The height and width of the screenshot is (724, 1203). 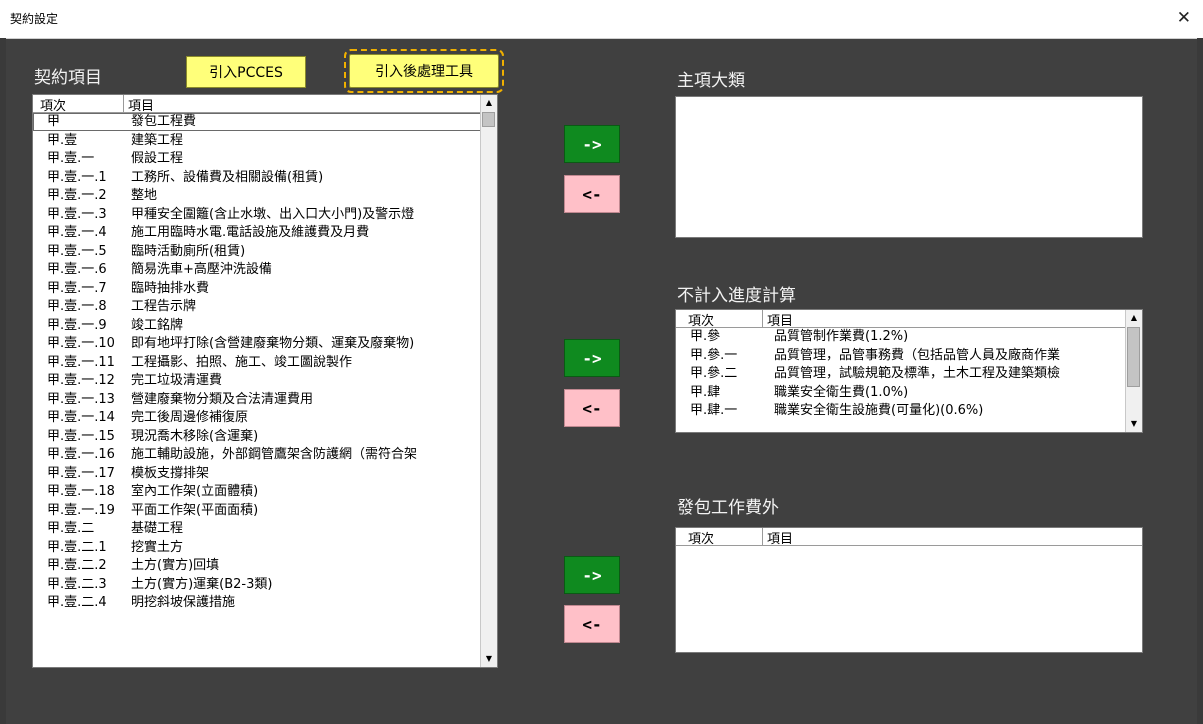 What do you see at coordinates (81, 362) in the screenshot?
I see `item-code: 甲.壹.一.11` at bounding box center [81, 362].